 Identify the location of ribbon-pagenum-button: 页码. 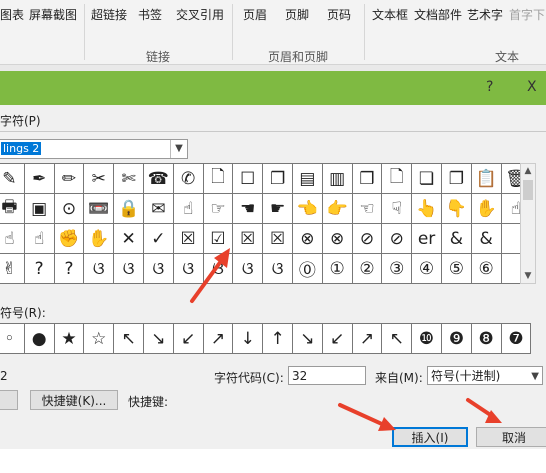
(339, 14).